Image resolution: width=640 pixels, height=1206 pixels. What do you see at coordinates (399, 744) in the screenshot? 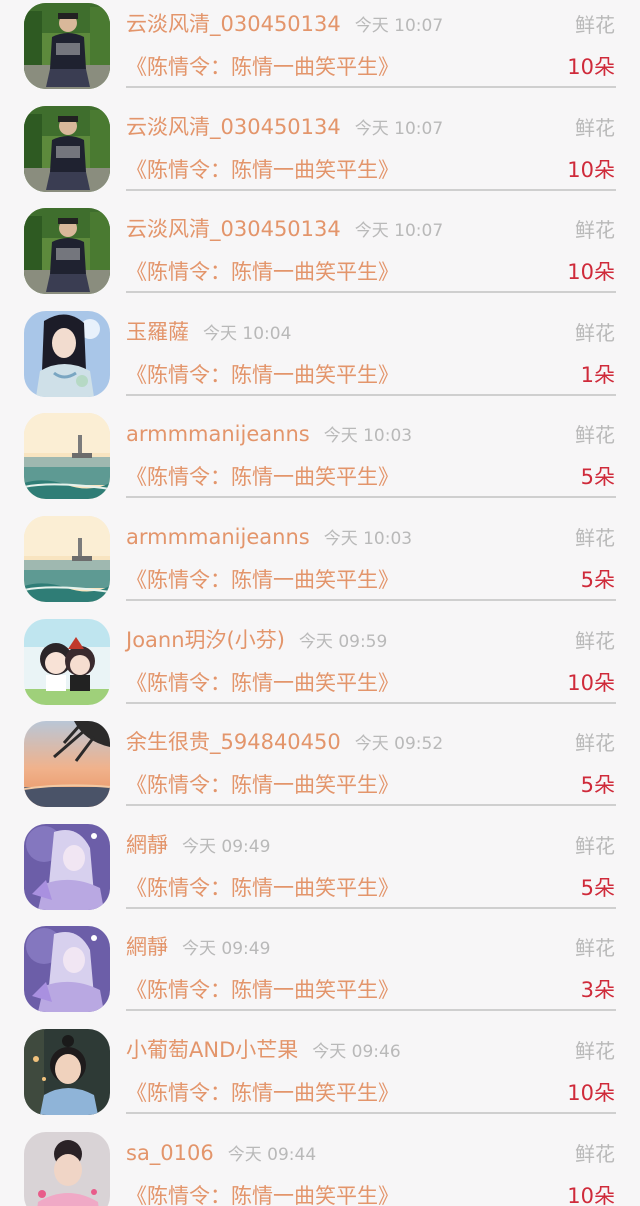
I see `send-time: 今天 09:52` at bounding box center [399, 744].